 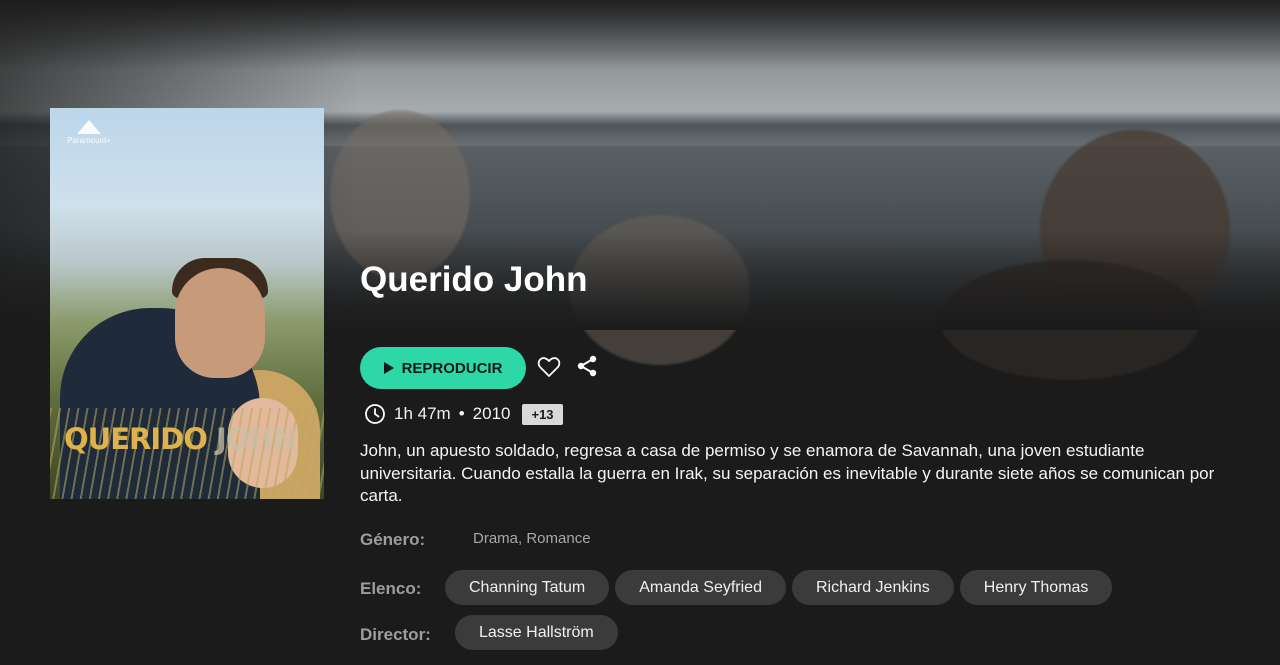 What do you see at coordinates (700, 587) in the screenshot?
I see `cast-chip: Amanda Seyfried` at bounding box center [700, 587].